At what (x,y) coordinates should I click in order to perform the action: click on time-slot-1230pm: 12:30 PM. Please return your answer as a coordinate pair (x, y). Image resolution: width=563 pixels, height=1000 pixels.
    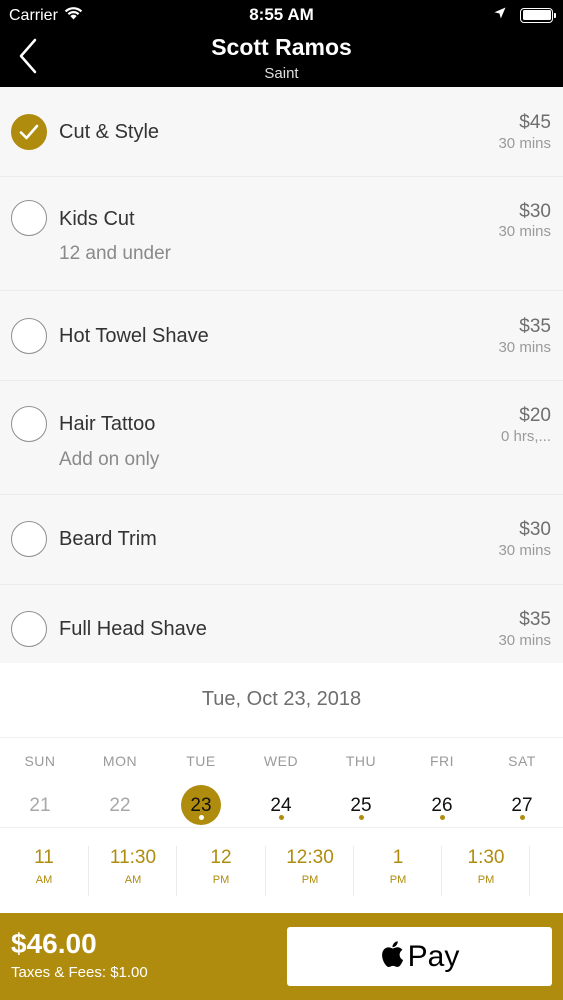
    Looking at the image, I should click on (309, 871).